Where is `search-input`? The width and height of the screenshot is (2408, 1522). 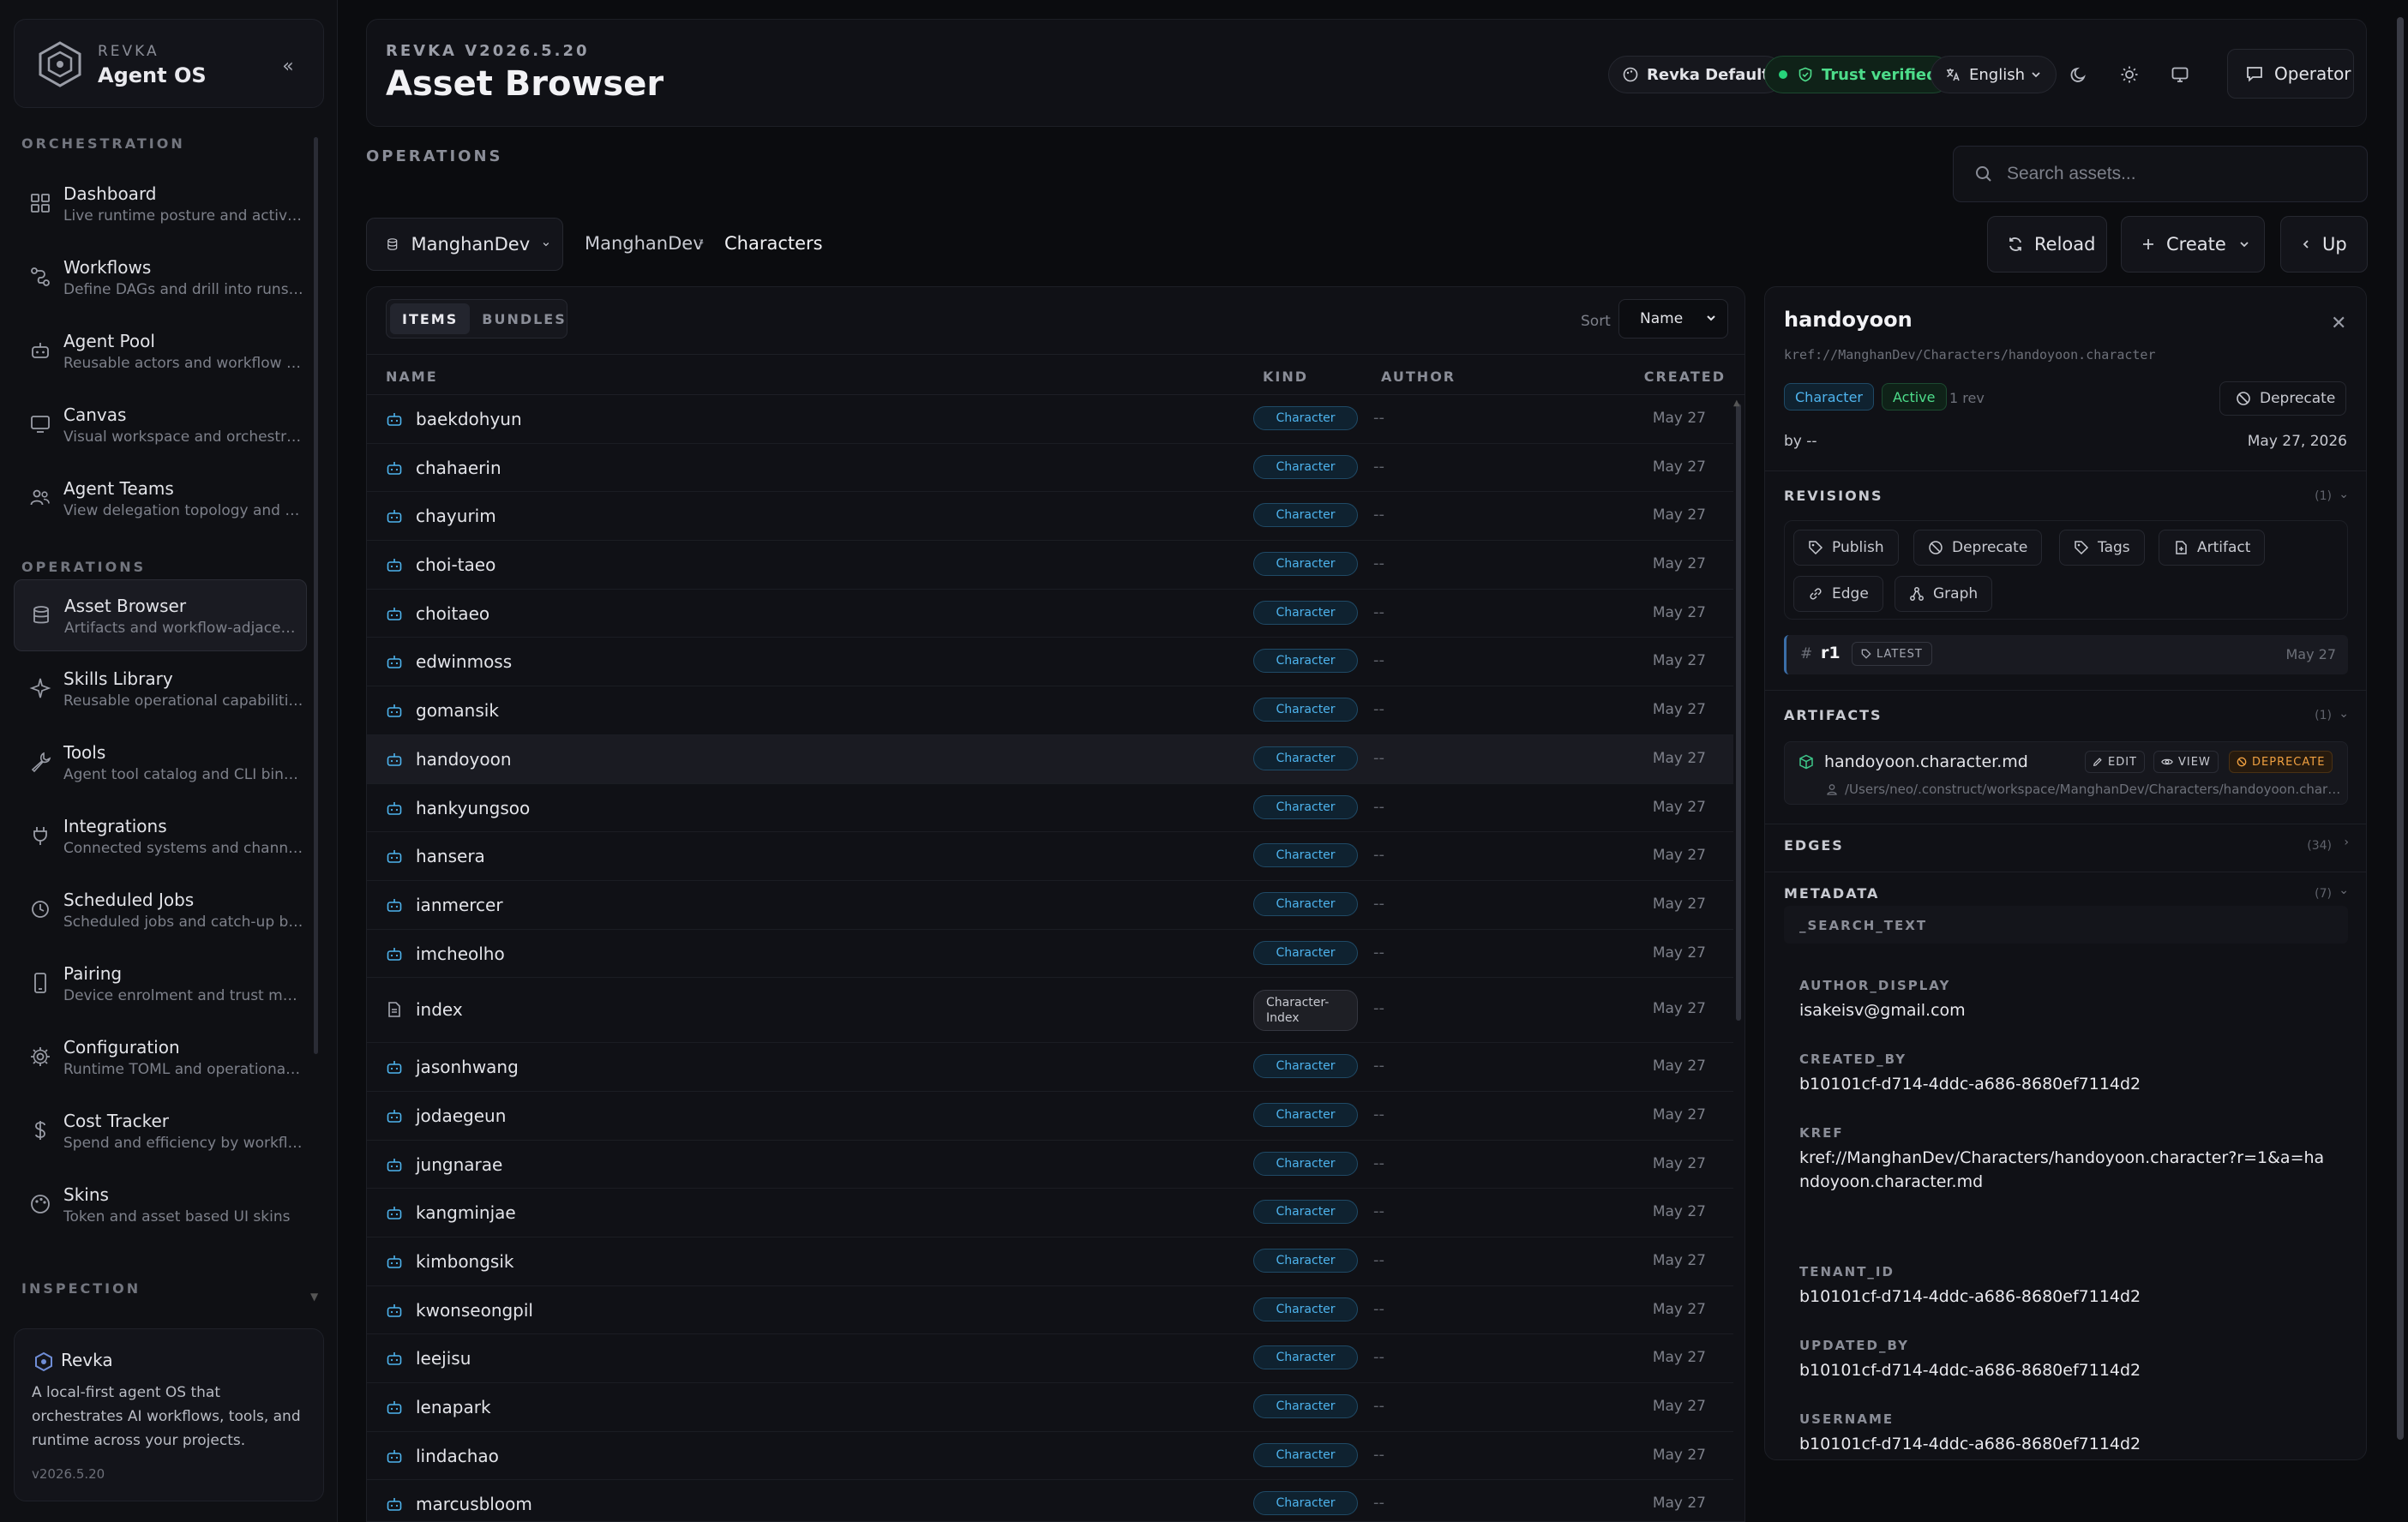
search-input is located at coordinates (2179, 174).